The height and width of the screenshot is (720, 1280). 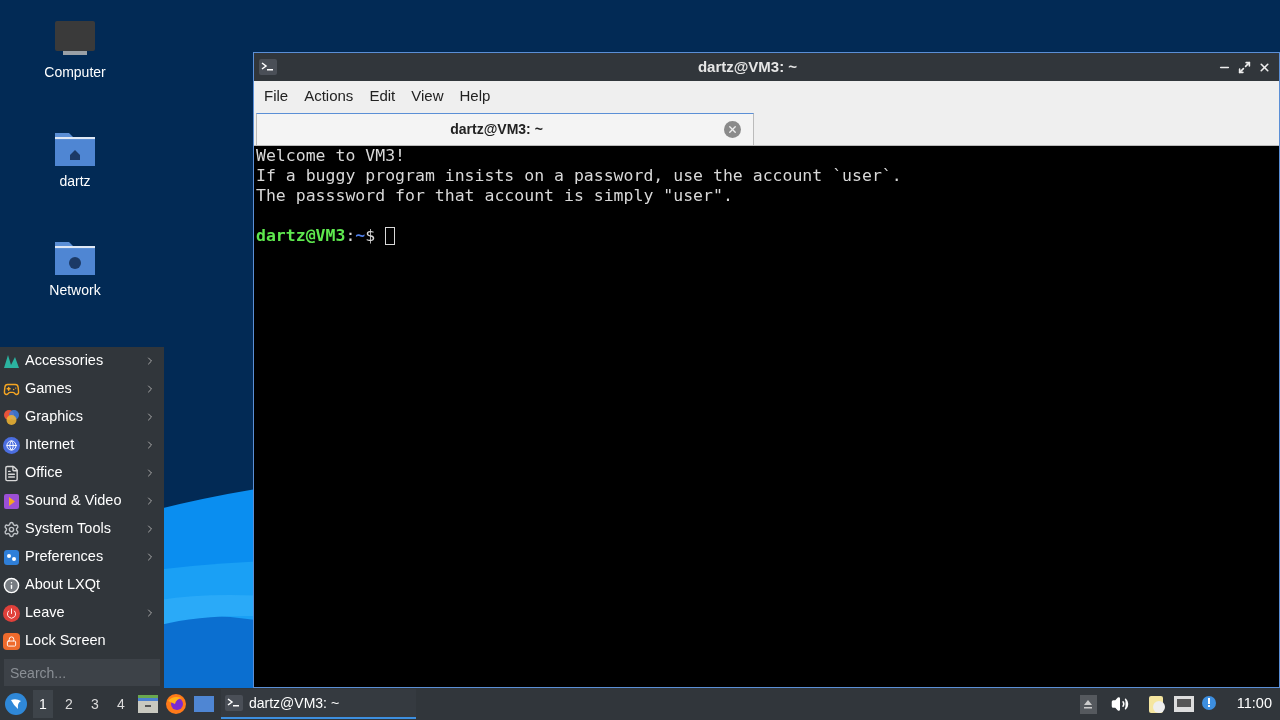 What do you see at coordinates (82, 361) in the screenshot?
I see `menu-item: Accessories` at bounding box center [82, 361].